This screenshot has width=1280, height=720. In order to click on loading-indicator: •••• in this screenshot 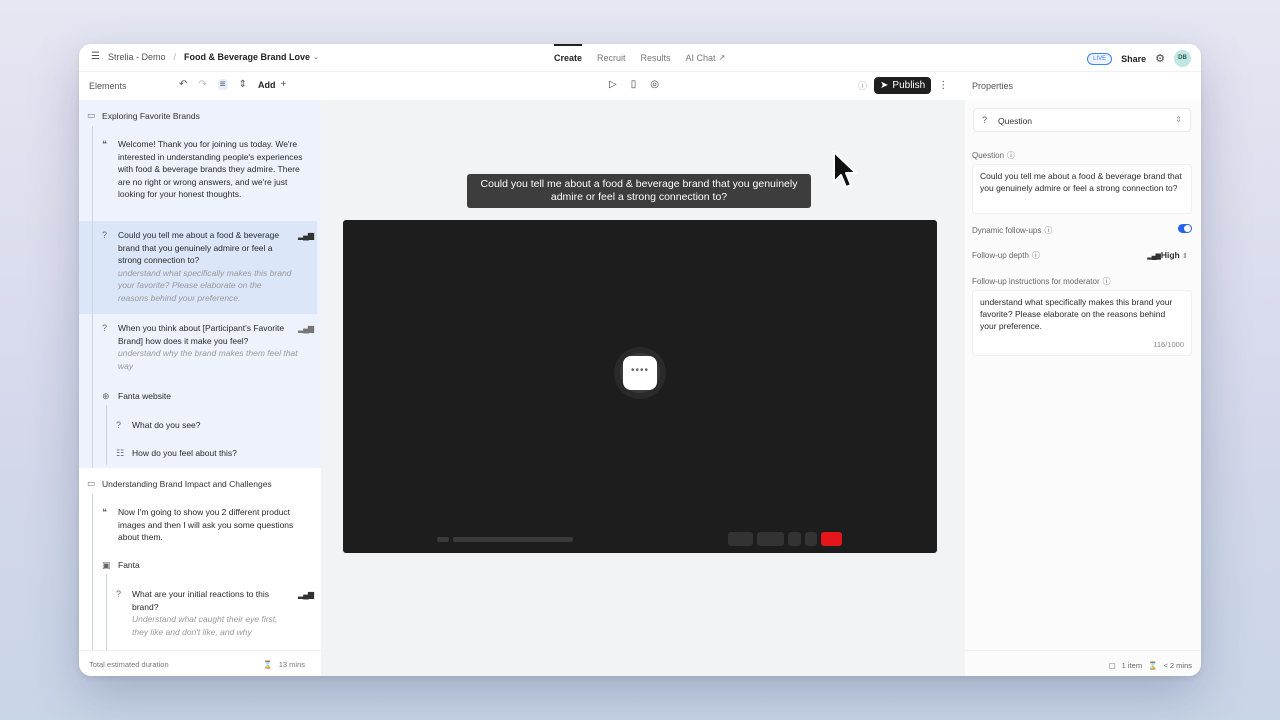, I will do `click(640, 373)`.